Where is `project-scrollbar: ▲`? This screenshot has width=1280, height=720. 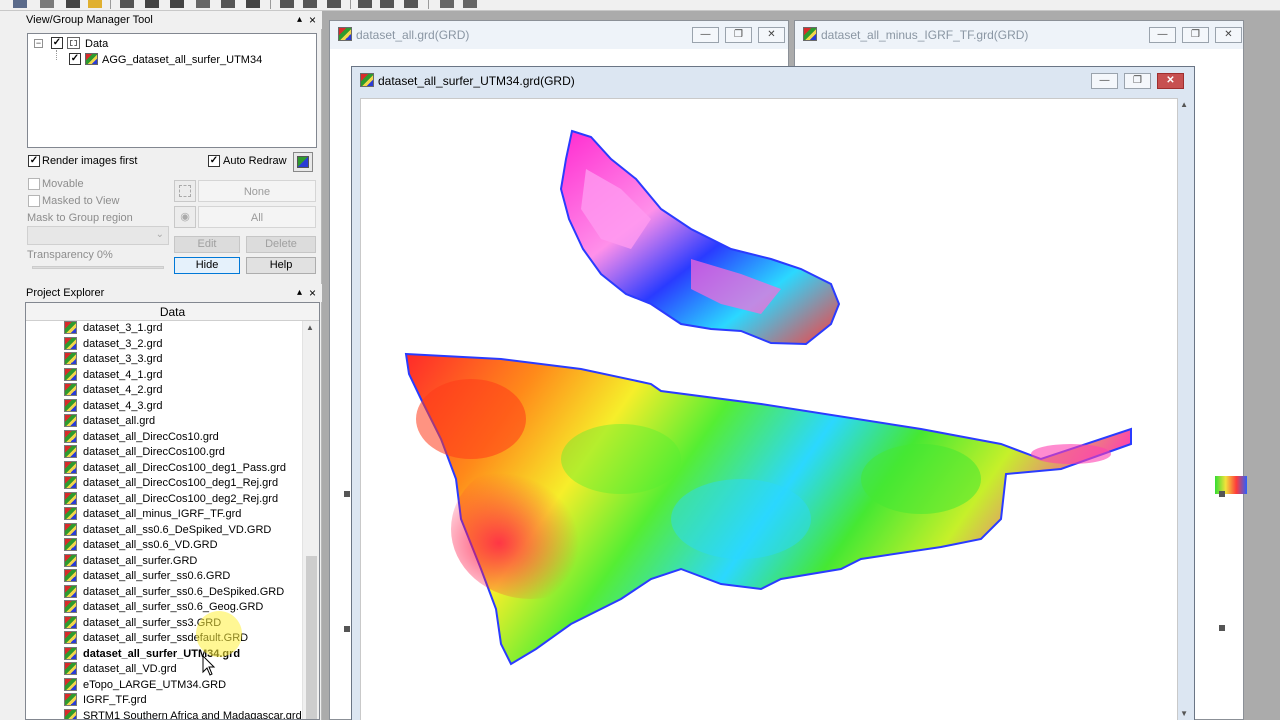
project-scrollbar: ▲ is located at coordinates (310, 520).